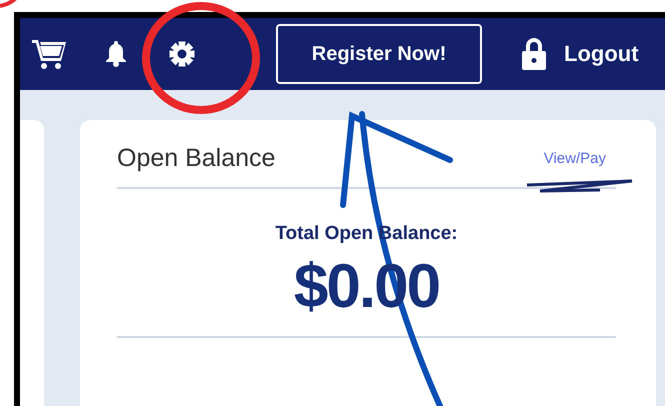  Describe the element at coordinates (182, 54) in the screenshot. I see `settings-icon` at that location.